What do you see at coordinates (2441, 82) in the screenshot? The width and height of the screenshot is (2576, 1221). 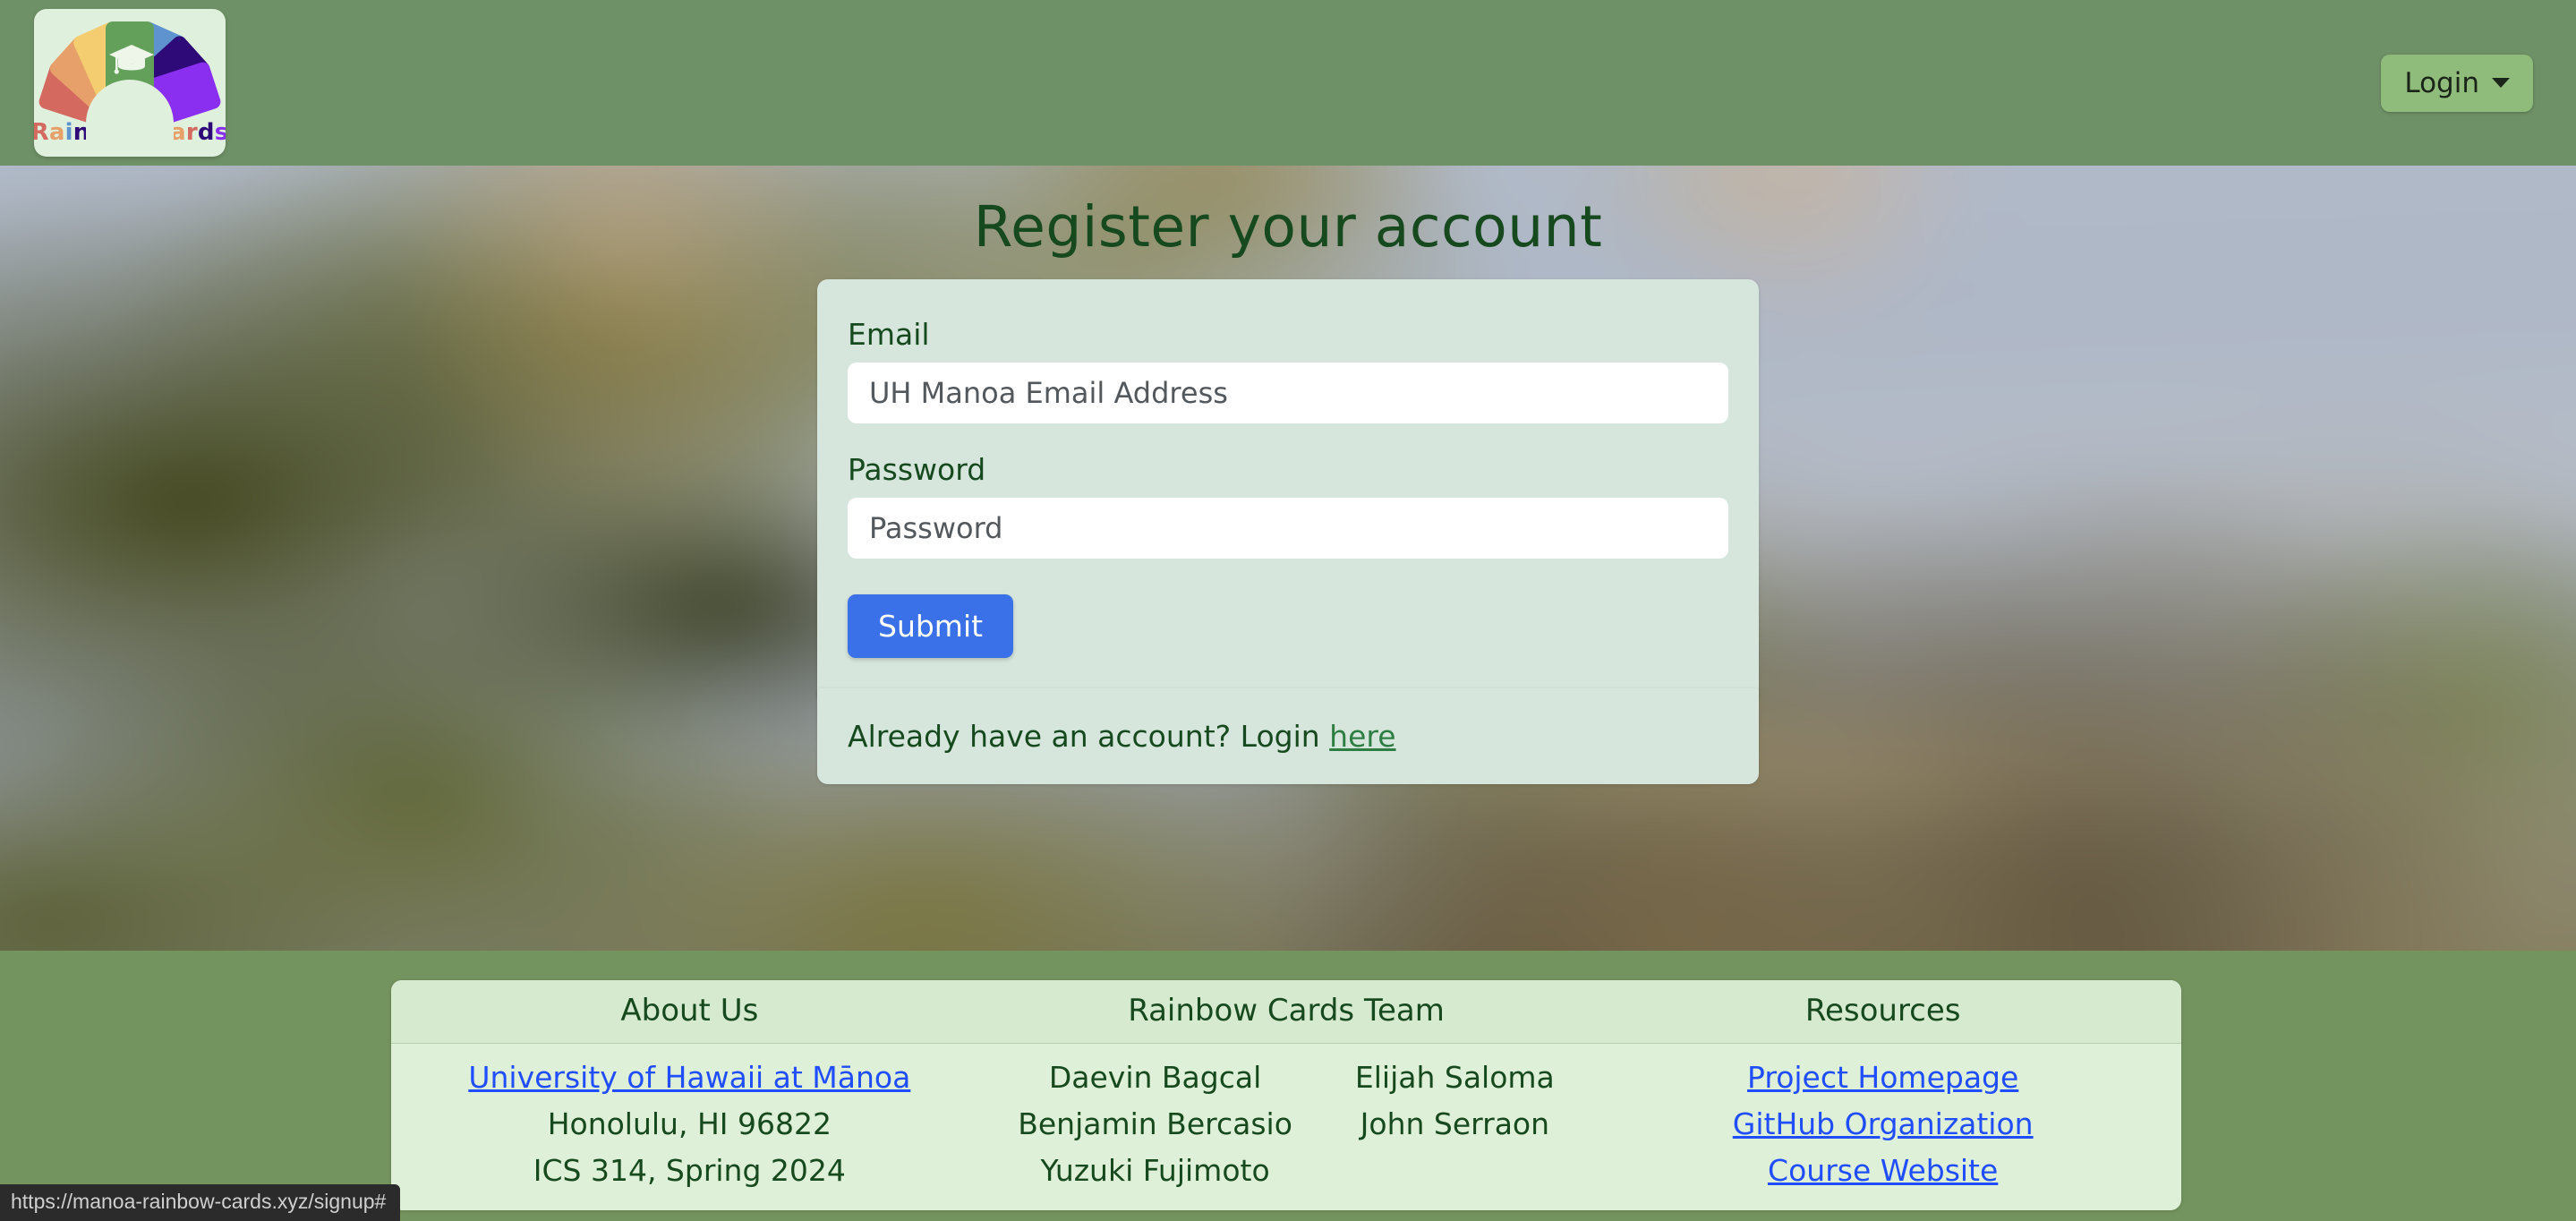 I see `login-button-label: Login` at bounding box center [2441, 82].